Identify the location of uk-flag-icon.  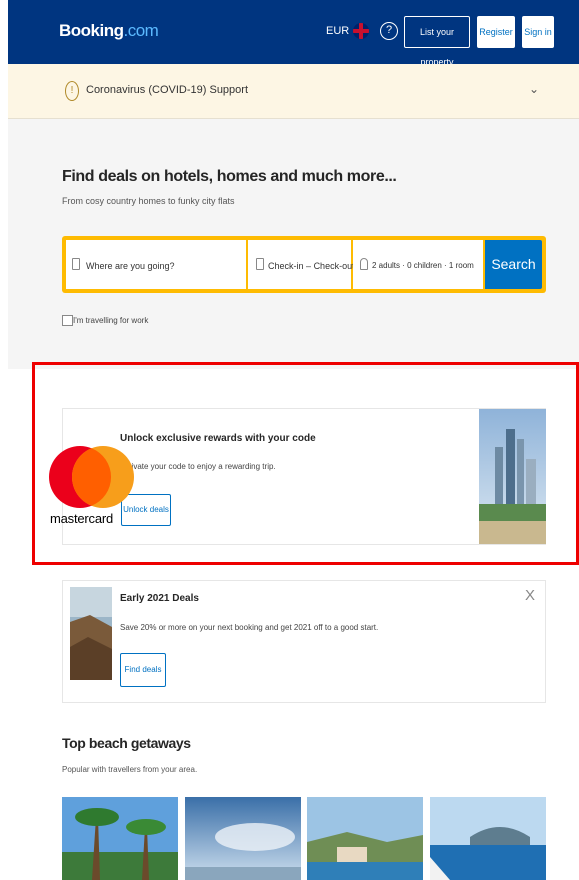
(361, 31).